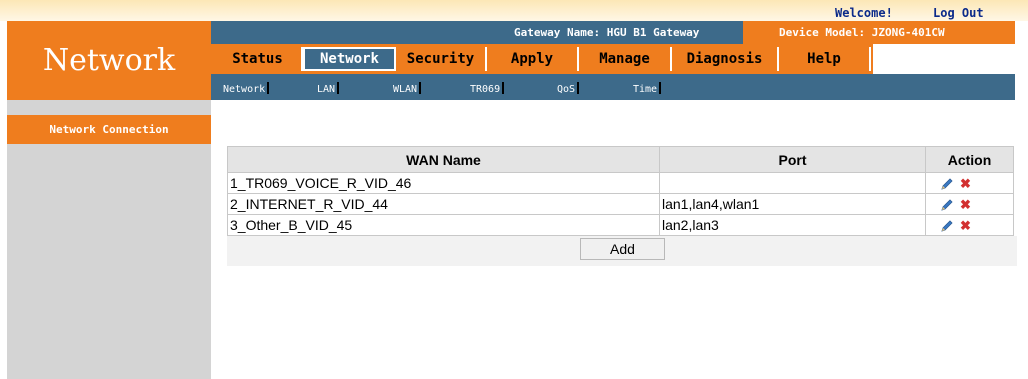  I want to click on subtab-lan: LAN, so click(328, 88).